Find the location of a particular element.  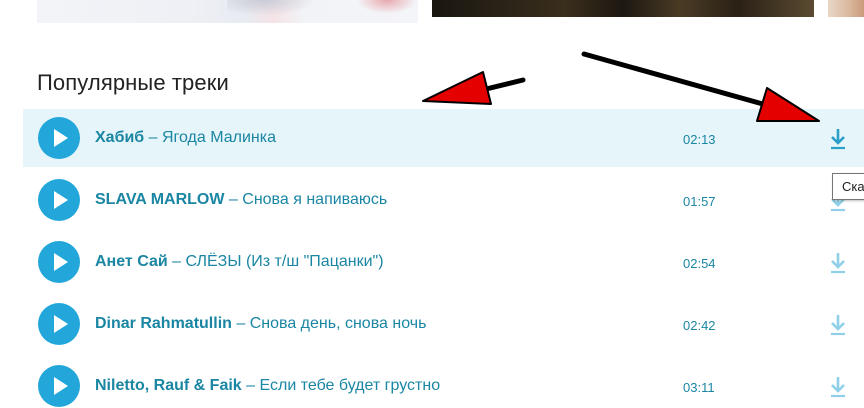

track-artist: Niletto, Rauf & Faik is located at coordinates (168, 385).